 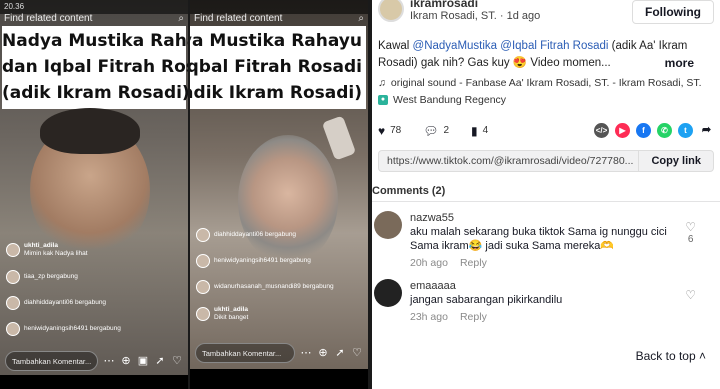 What do you see at coordinates (396, 130) in the screenshot?
I see `like-count: 78` at bounding box center [396, 130].